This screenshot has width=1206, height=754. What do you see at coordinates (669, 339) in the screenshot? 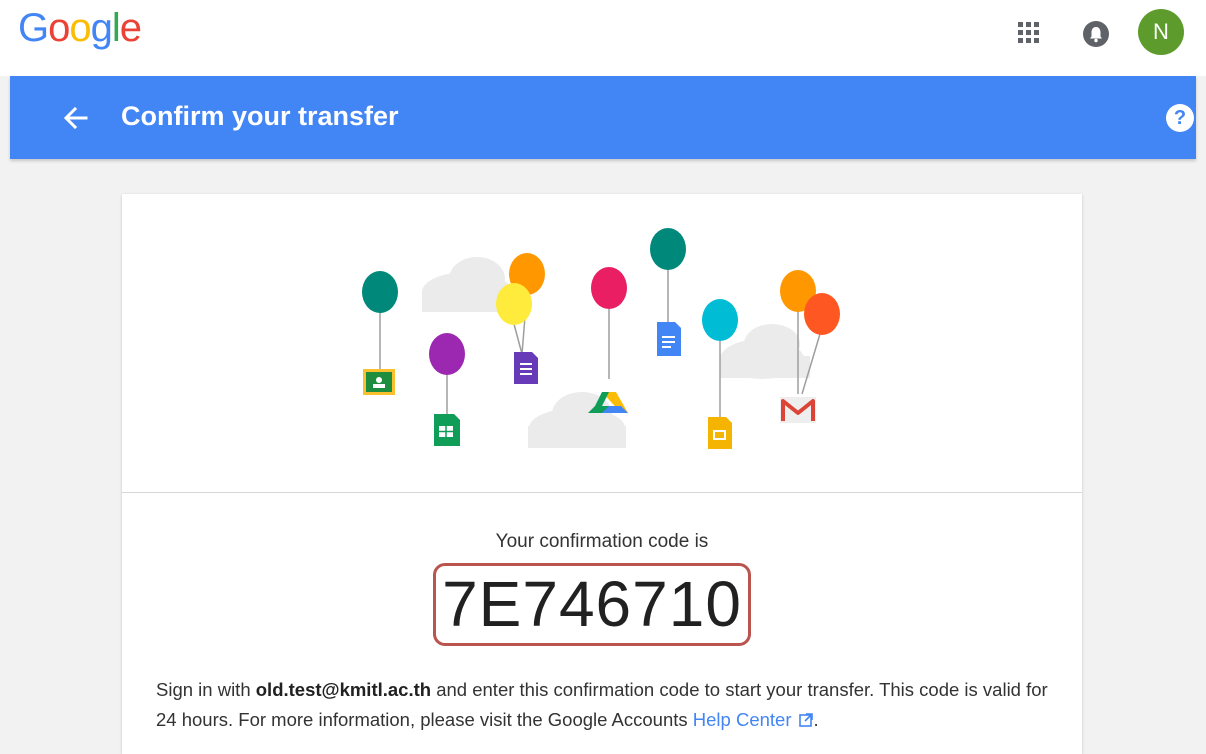
I see `docs-icon` at bounding box center [669, 339].